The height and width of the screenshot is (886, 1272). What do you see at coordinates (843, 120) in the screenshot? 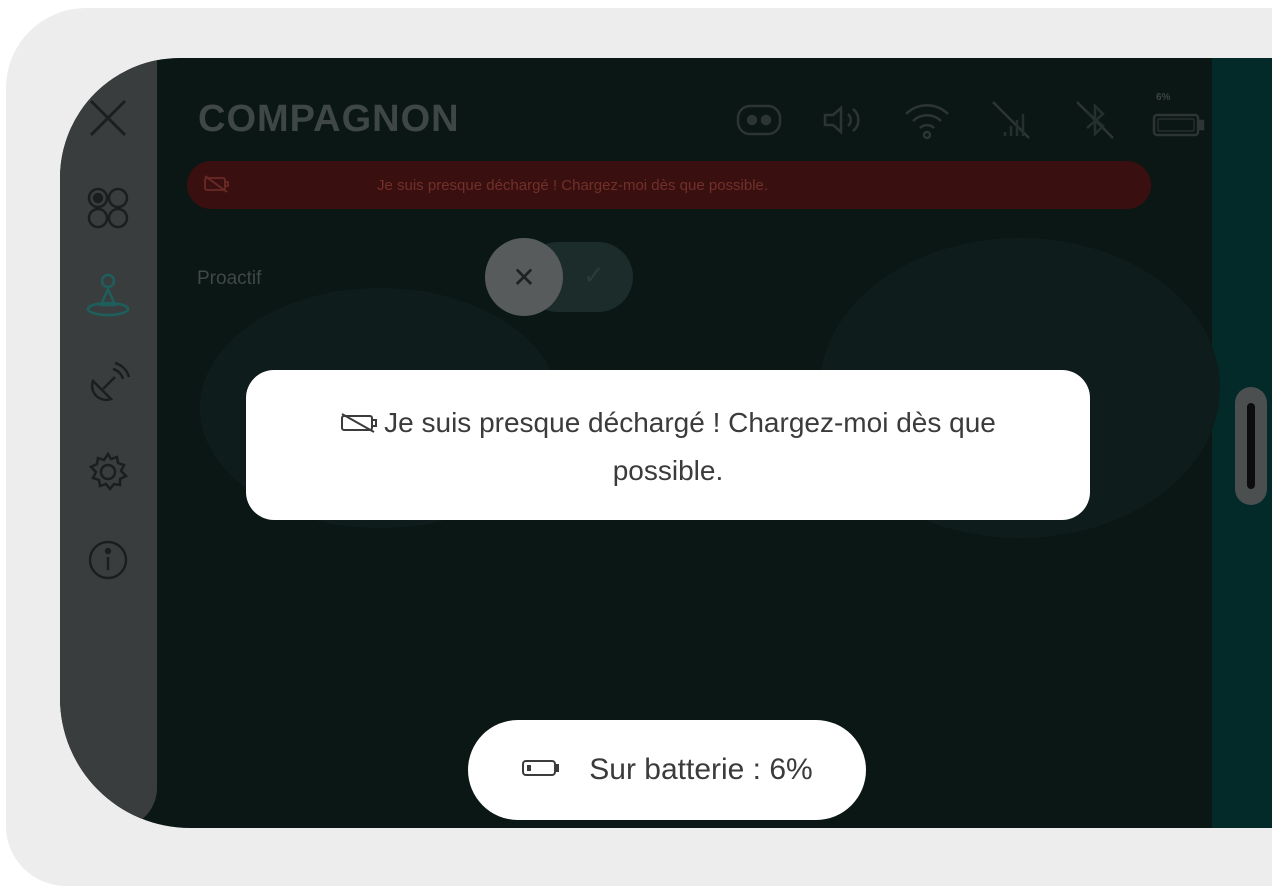
I see `speaker-icon` at bounding box center [843, 120].